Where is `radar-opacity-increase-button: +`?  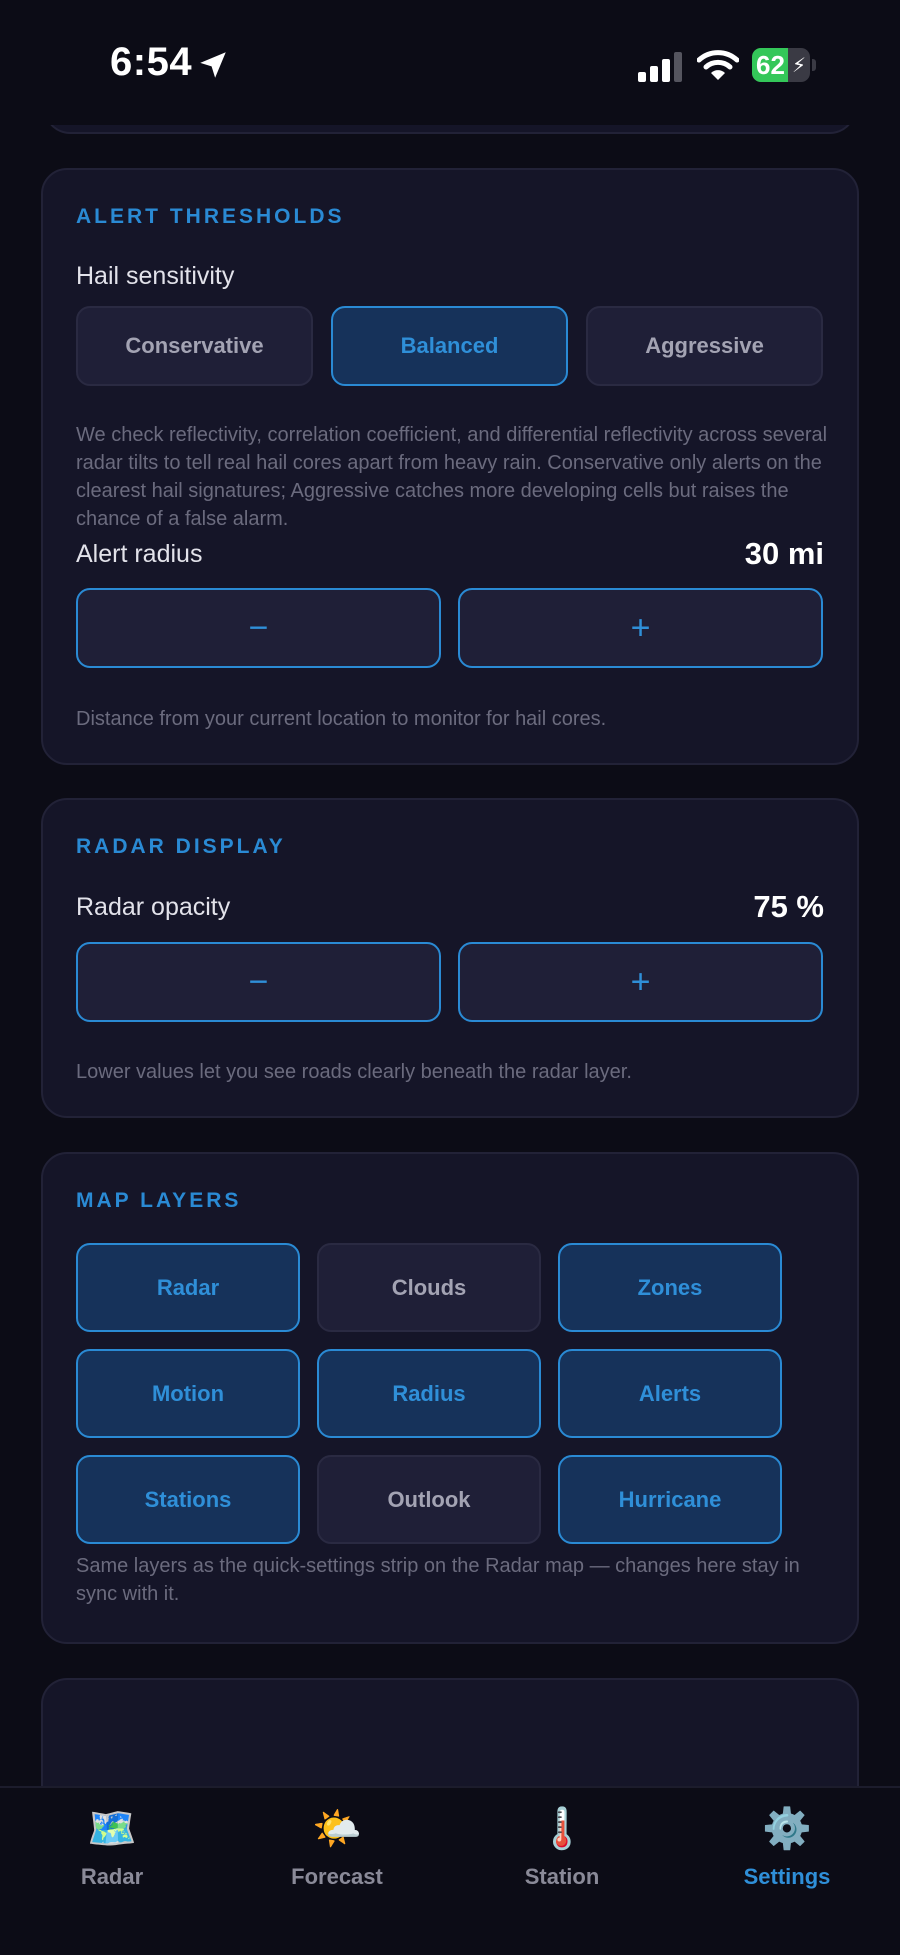 radar-opacity-increase-button: + is located at coordinates (640, 982).